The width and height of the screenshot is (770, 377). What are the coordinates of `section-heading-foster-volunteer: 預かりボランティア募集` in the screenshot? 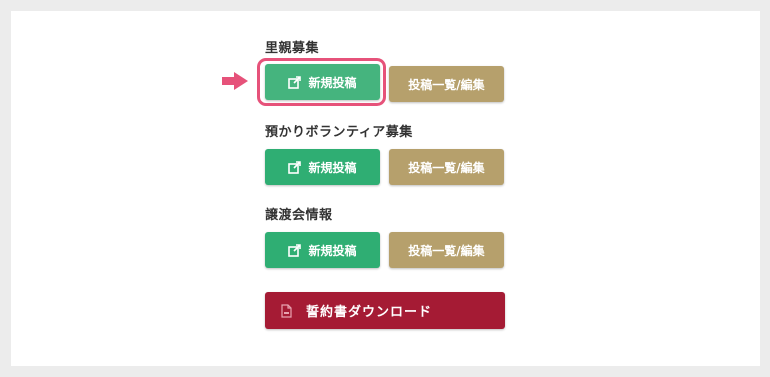 It's located at (339, 132).